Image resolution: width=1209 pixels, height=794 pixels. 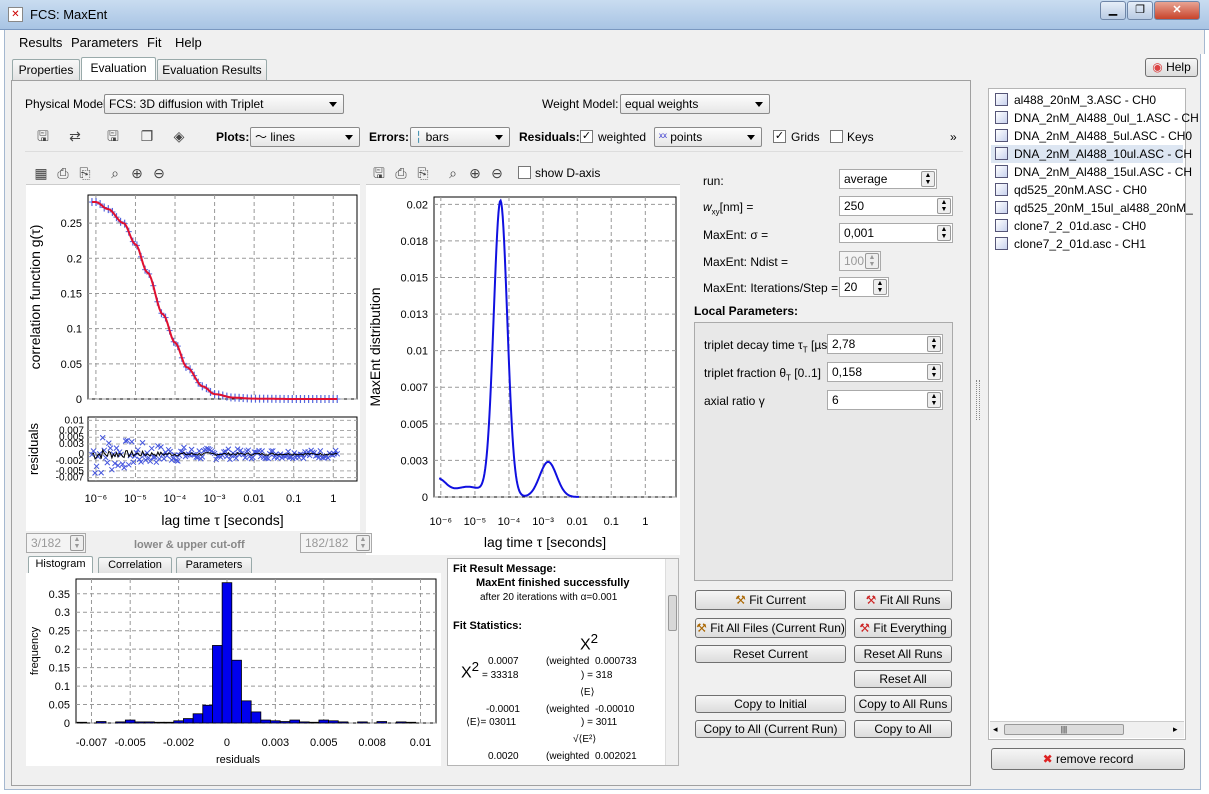 I want to click on file-list-item: qd525_20nM_15ul_al488_20nM_, so click(x=1094, y=208).